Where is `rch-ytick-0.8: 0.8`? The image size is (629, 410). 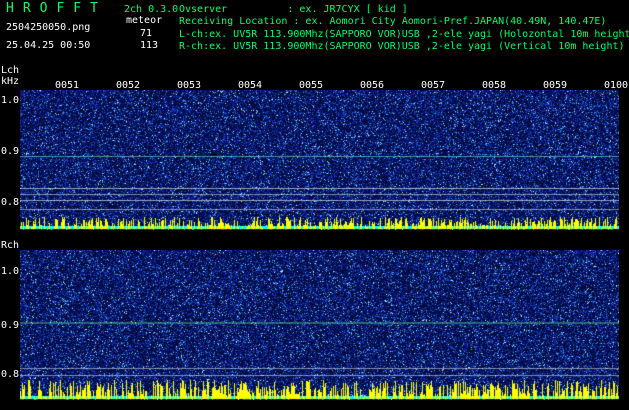
rch-ytick-0.8: 0.8 is located at coordinates (10, 374).